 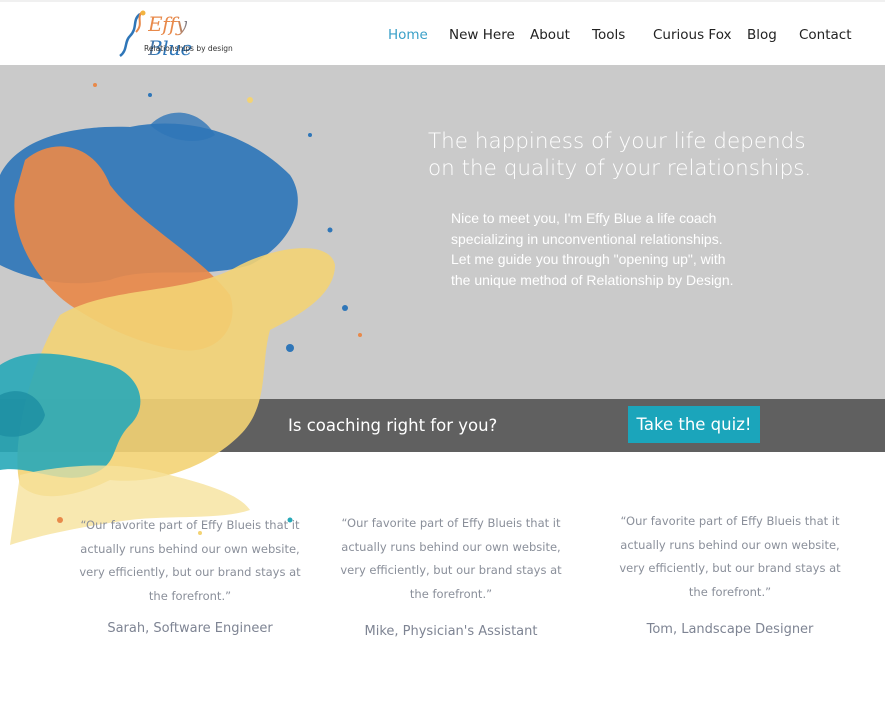 What do you see at coordinates (617, 141) in the screenshot?
I see `headline-line: The happiness of your life depends` at bounding box center [617, 141].